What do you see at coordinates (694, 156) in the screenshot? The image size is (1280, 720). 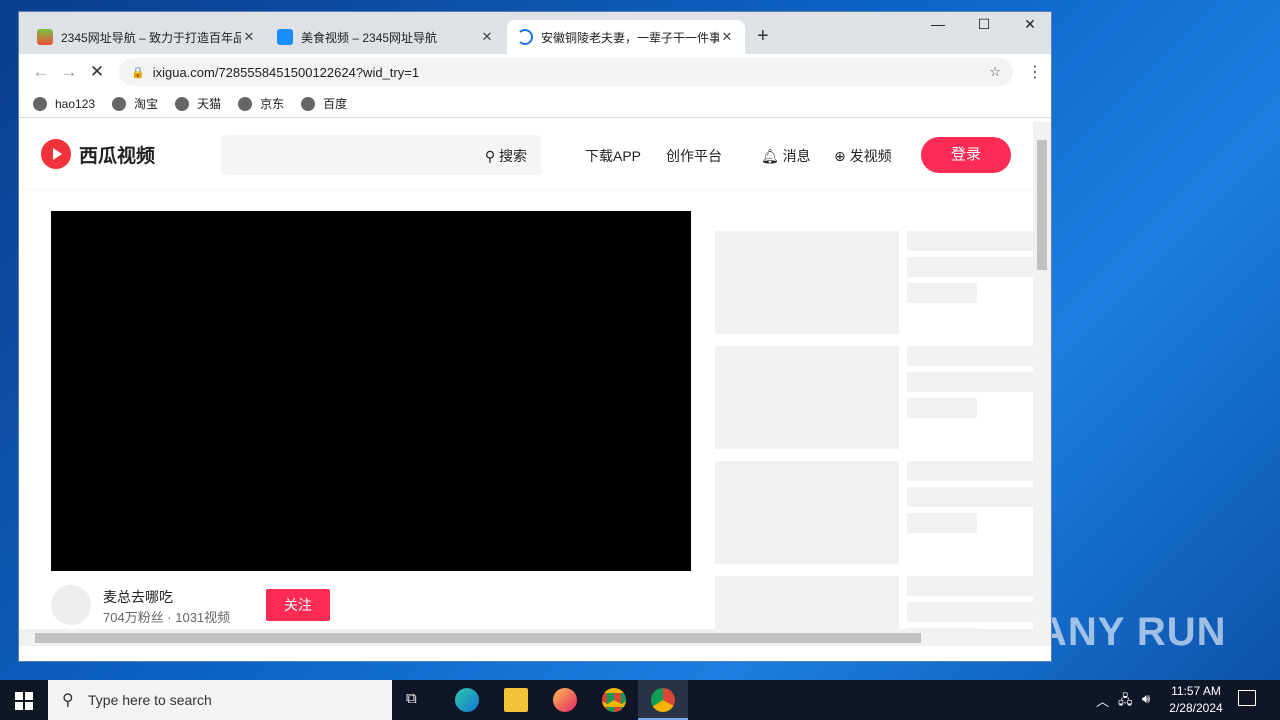 I see `nav-creator-platform: 创作平台` at bounding box center [694, 156].